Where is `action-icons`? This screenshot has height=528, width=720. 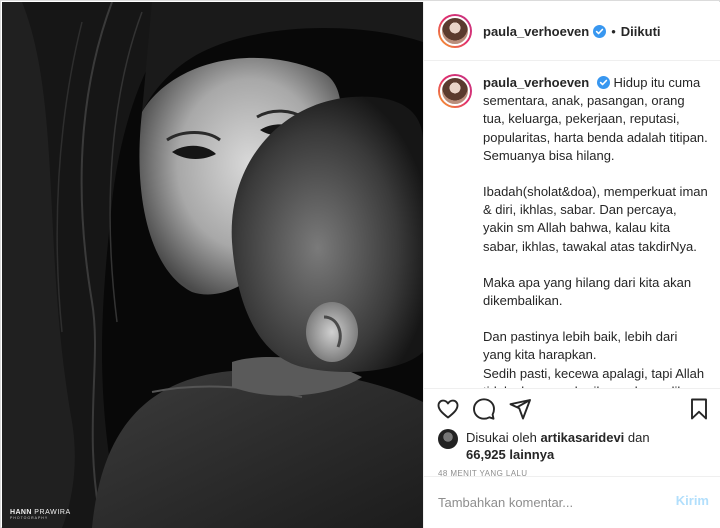 action-icons is located at coordinates (573, 409).